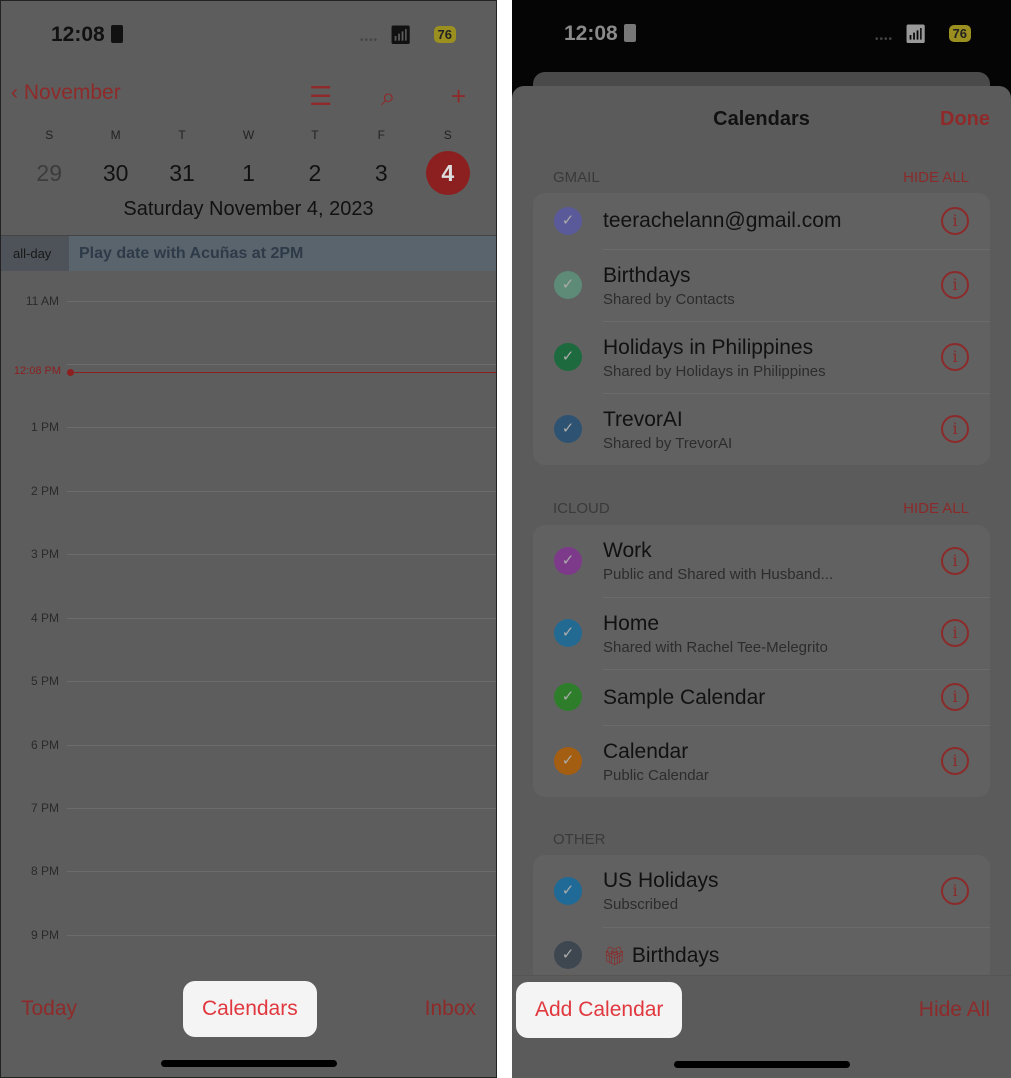 The image size is (1011, 1078). I want to click on calendars-button: Calendars, so click(250, 1009).